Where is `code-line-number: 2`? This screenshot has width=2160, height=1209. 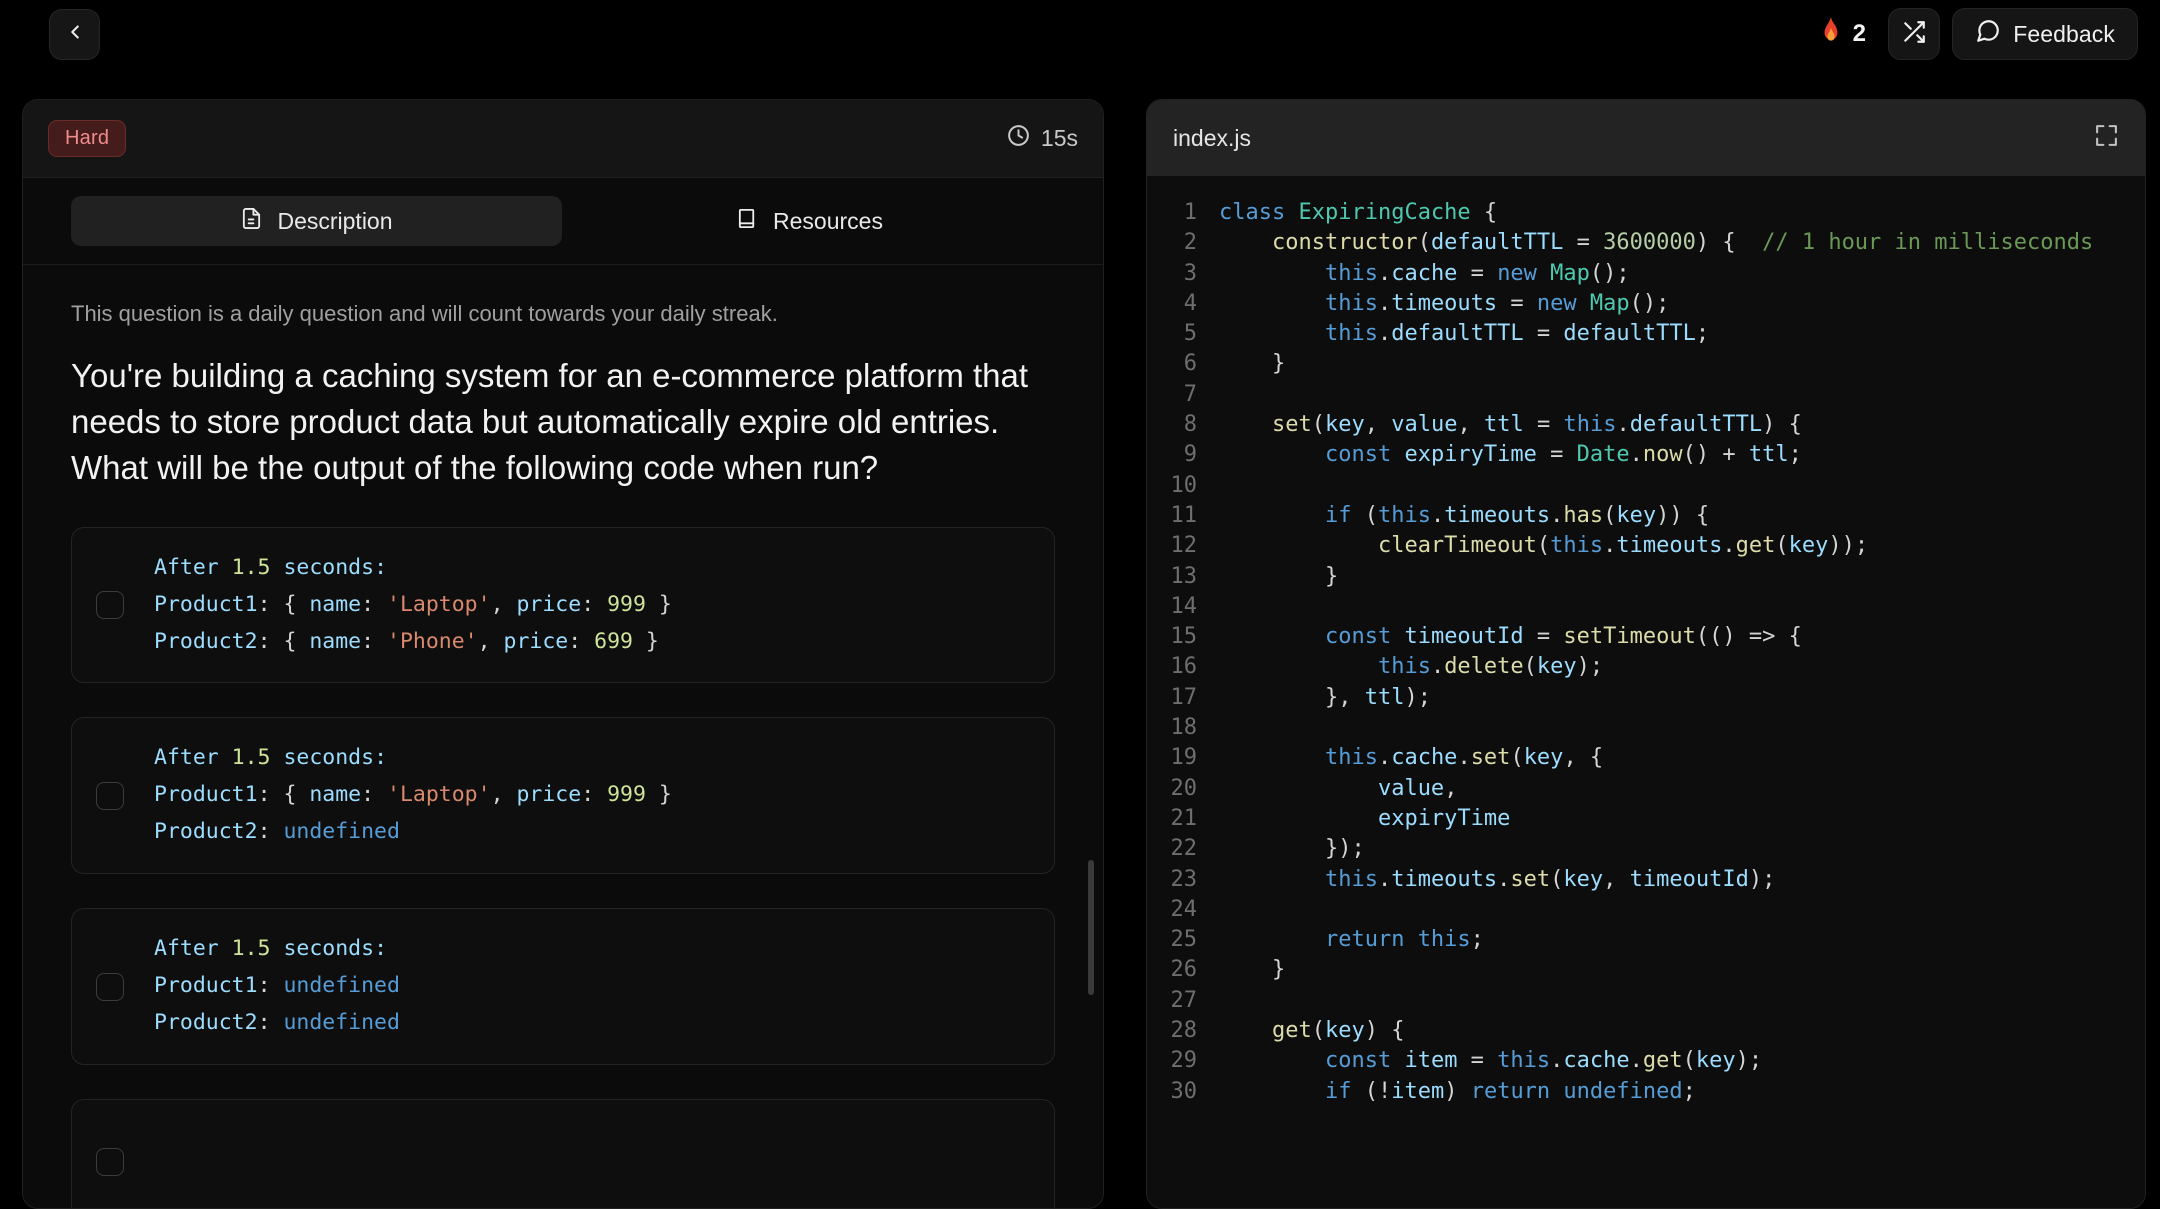 code-line-number: 2 is located at coordinates (1190, 243).